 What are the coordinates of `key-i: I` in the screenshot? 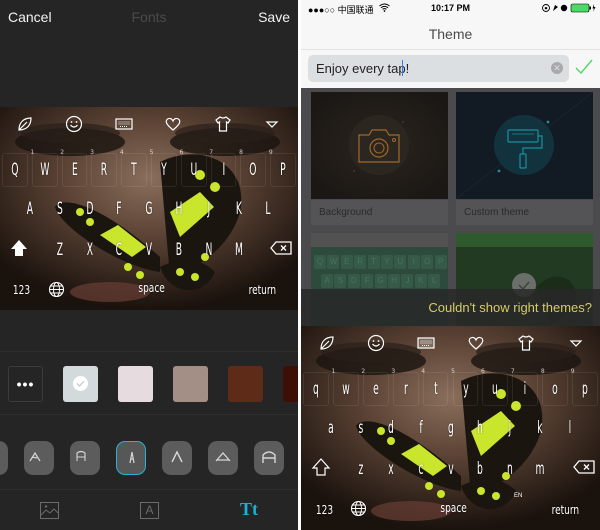 It's located at (224, 170).